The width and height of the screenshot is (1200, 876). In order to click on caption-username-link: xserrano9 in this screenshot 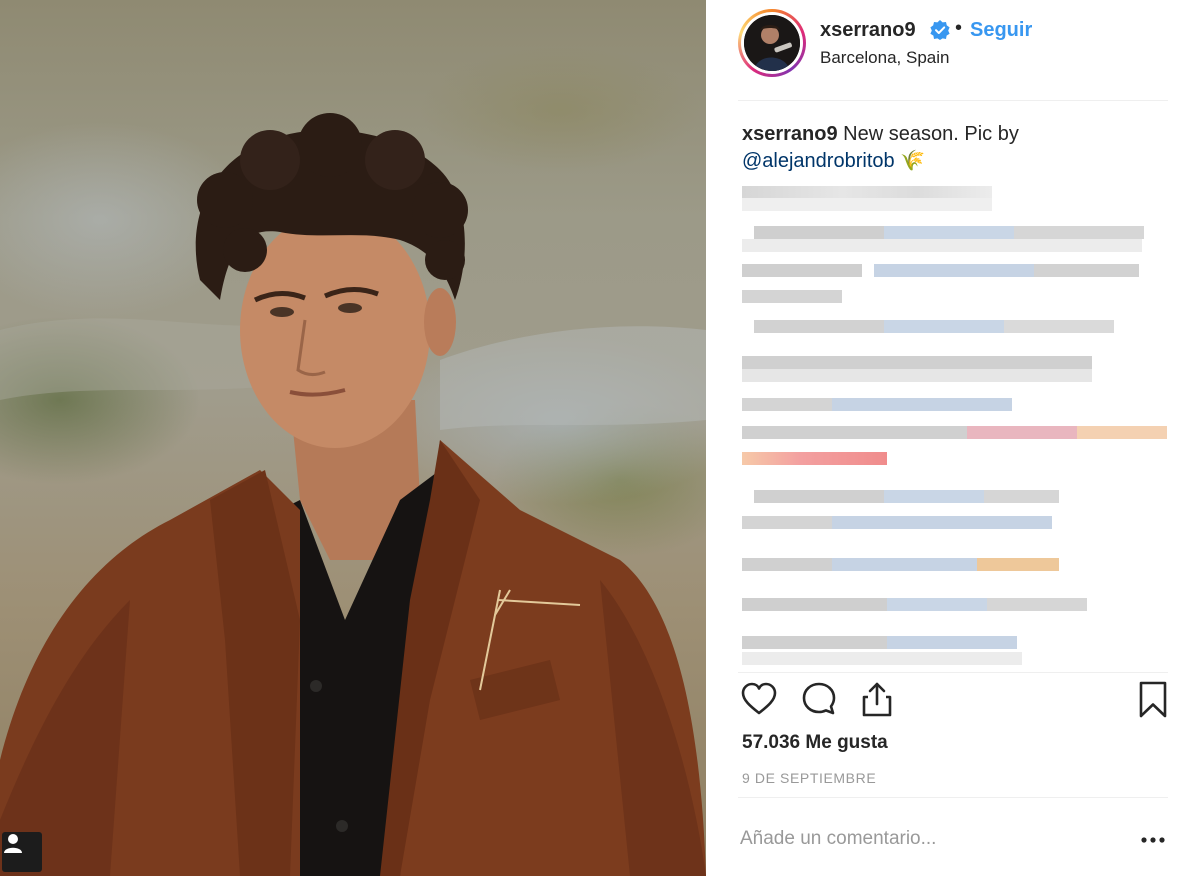, I will do `click(790, 134)`.